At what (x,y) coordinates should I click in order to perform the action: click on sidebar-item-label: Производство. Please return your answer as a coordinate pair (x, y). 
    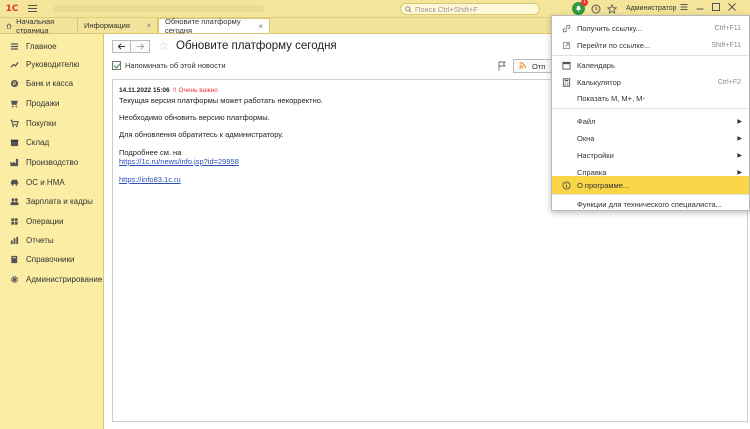
    Looking at the image, I should click on (52, 162).